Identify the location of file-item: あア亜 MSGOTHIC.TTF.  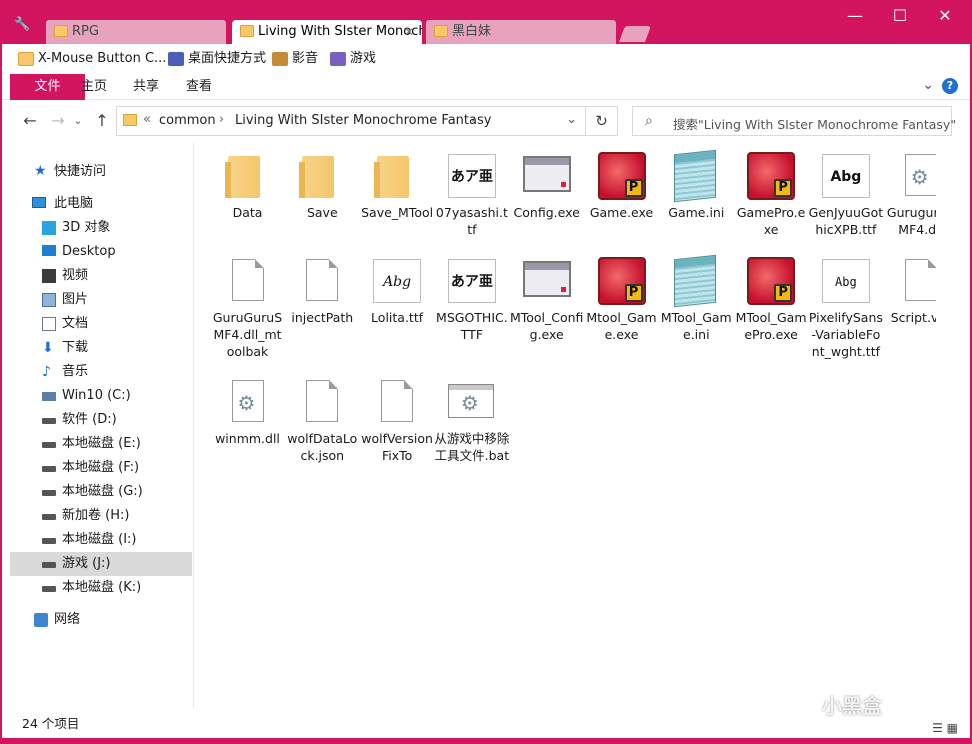
(471, 300).